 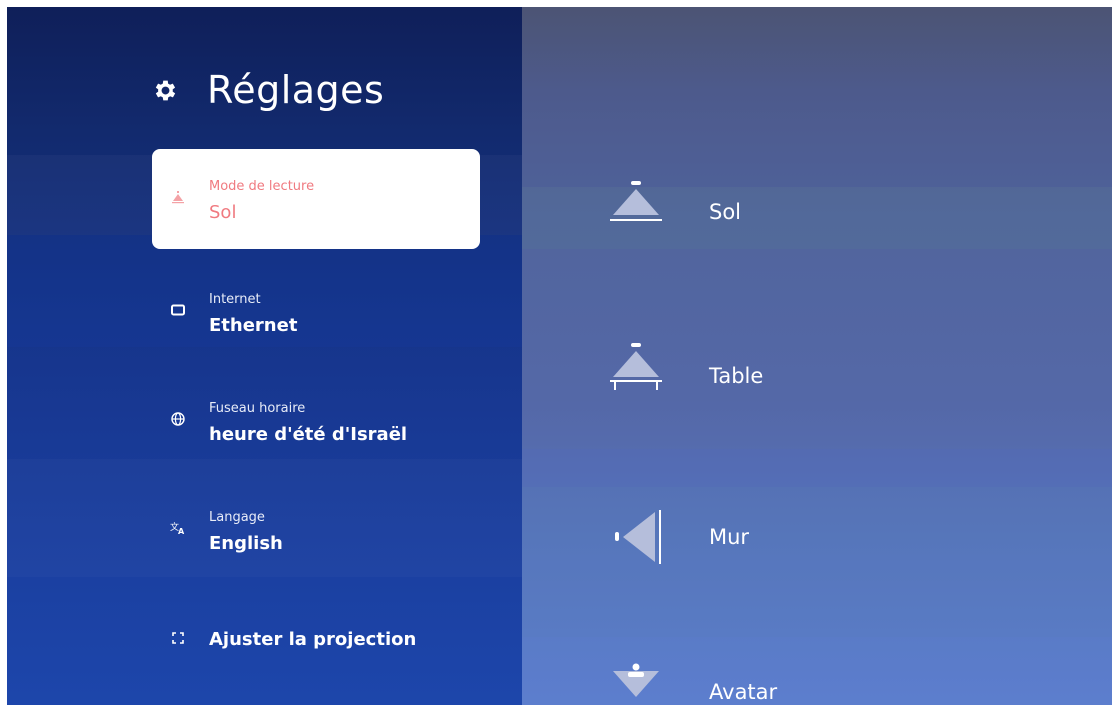 I want to click on translate-icon: 文 A, so click(x=178, y=528).